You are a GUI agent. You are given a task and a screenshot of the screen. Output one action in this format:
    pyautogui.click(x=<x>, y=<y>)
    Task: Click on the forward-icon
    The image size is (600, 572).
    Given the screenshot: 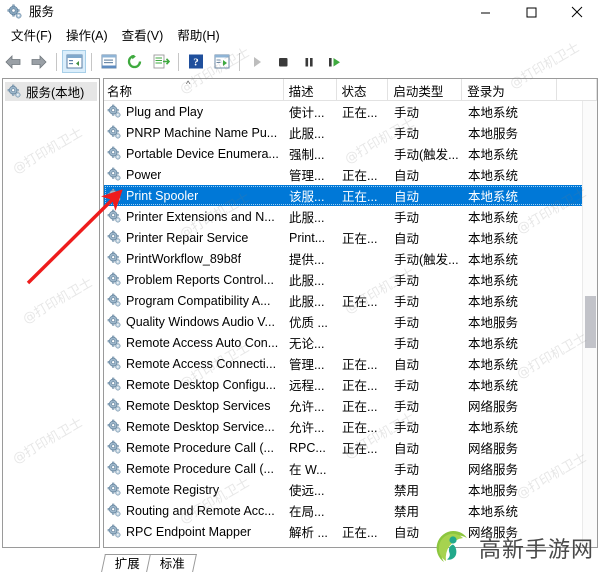 What is the action you would take?
    pyautogui.click(x=39, y=61)
    